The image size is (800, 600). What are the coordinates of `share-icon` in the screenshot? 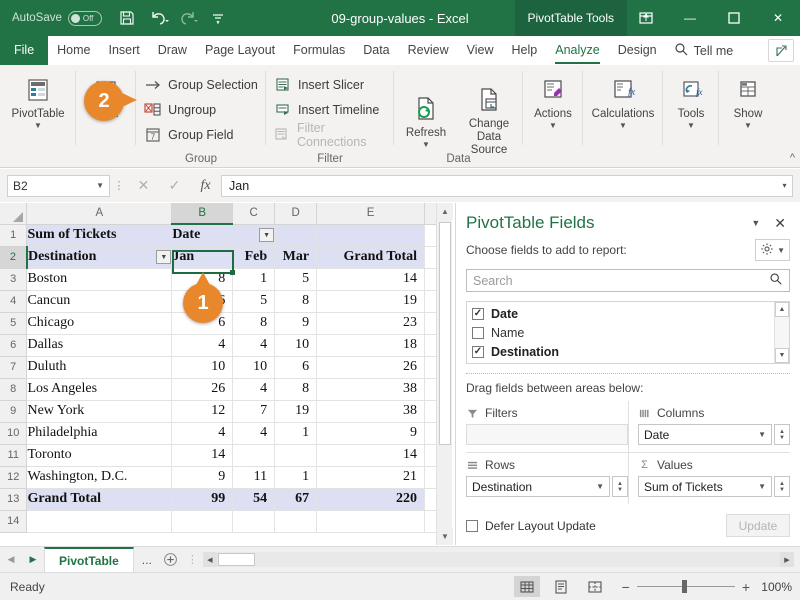 It's located at (781, 50).